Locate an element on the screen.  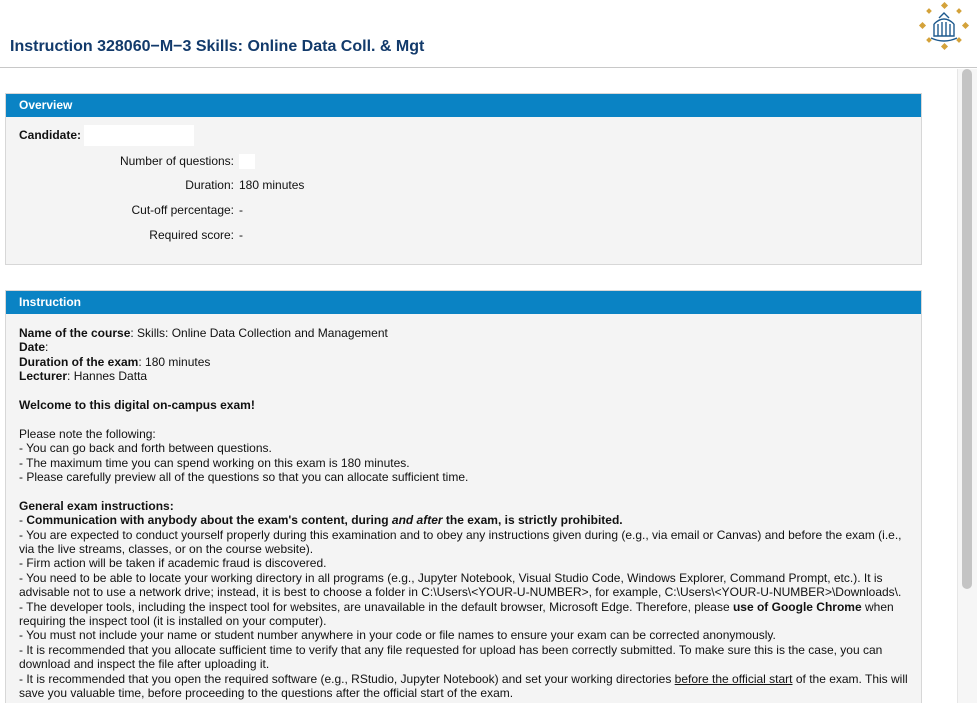
course-label: Name of the course is located at coordinates (75, 333).